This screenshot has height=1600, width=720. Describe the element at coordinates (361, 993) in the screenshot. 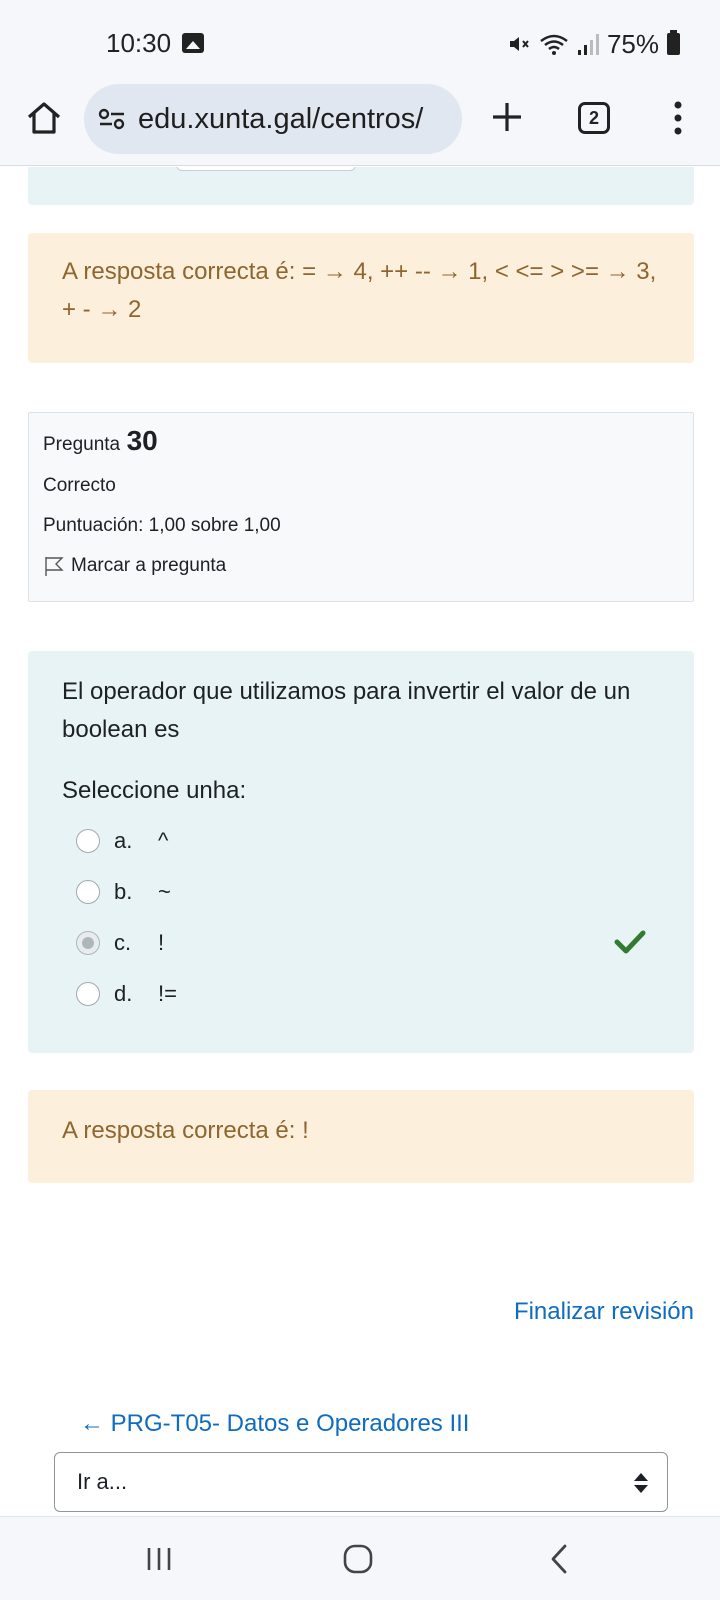

I see `answer-option-d: d. !=` at that location.